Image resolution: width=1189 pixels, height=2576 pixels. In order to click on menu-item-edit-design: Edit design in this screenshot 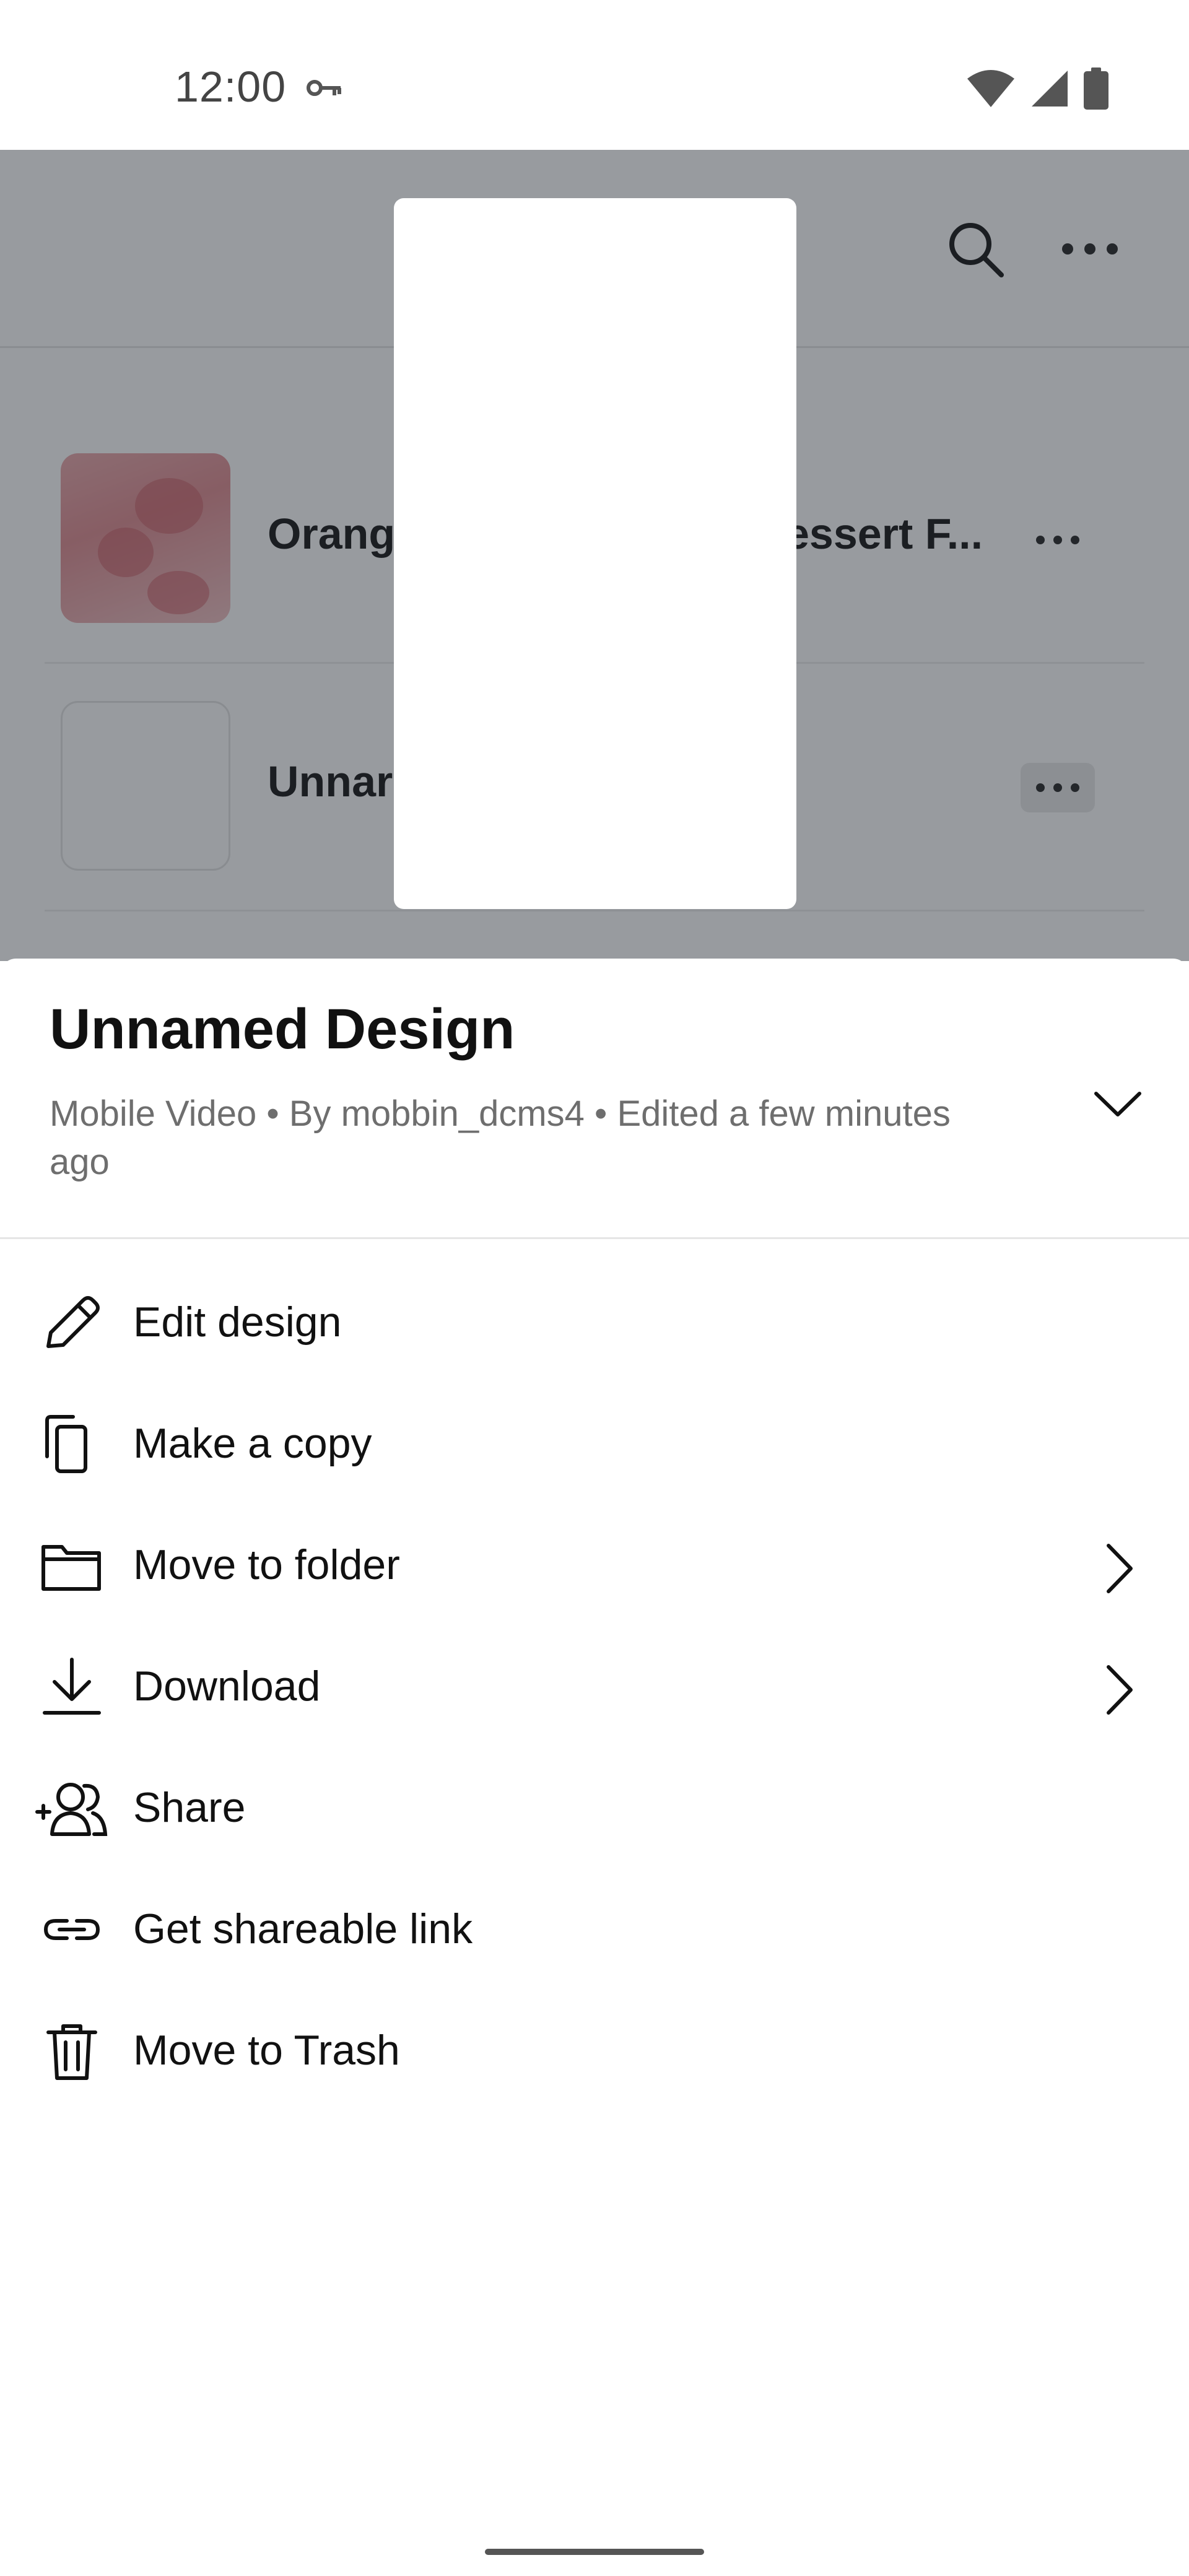, I will do `click(594, 1322)`.